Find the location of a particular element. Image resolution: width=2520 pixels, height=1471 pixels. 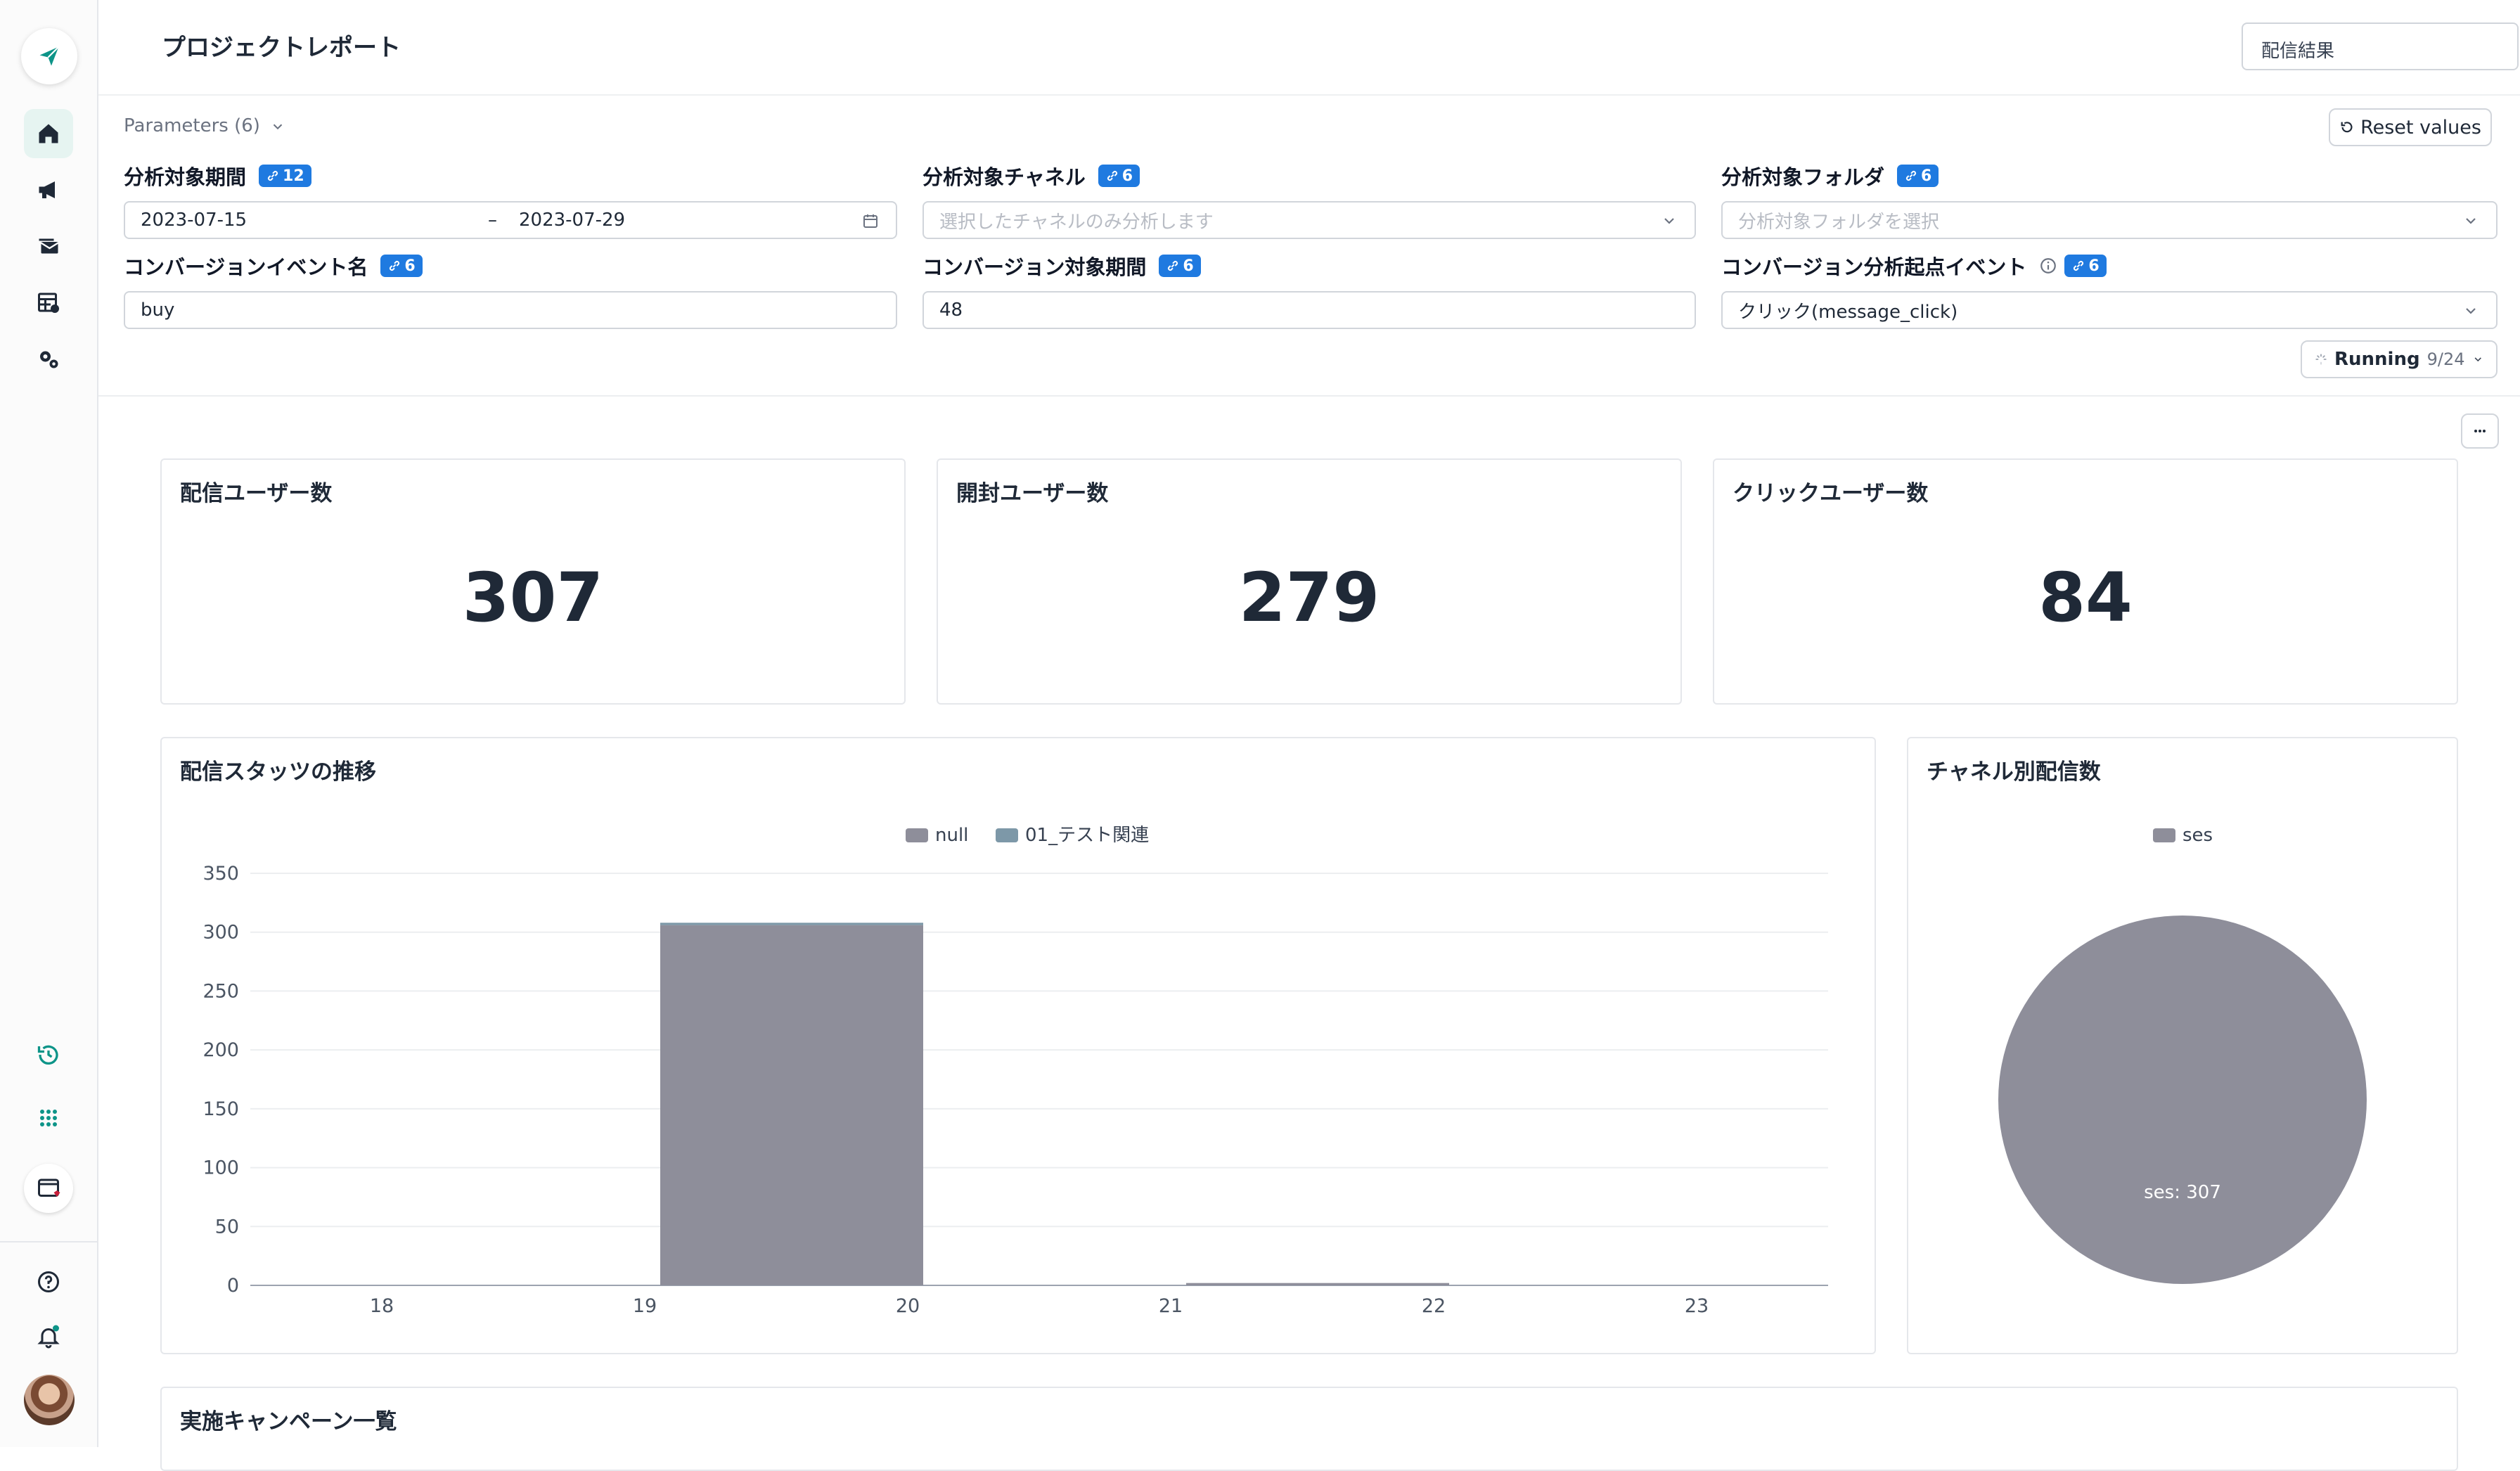

y-tick-label: 50 is located at coordinates (227, 1227).